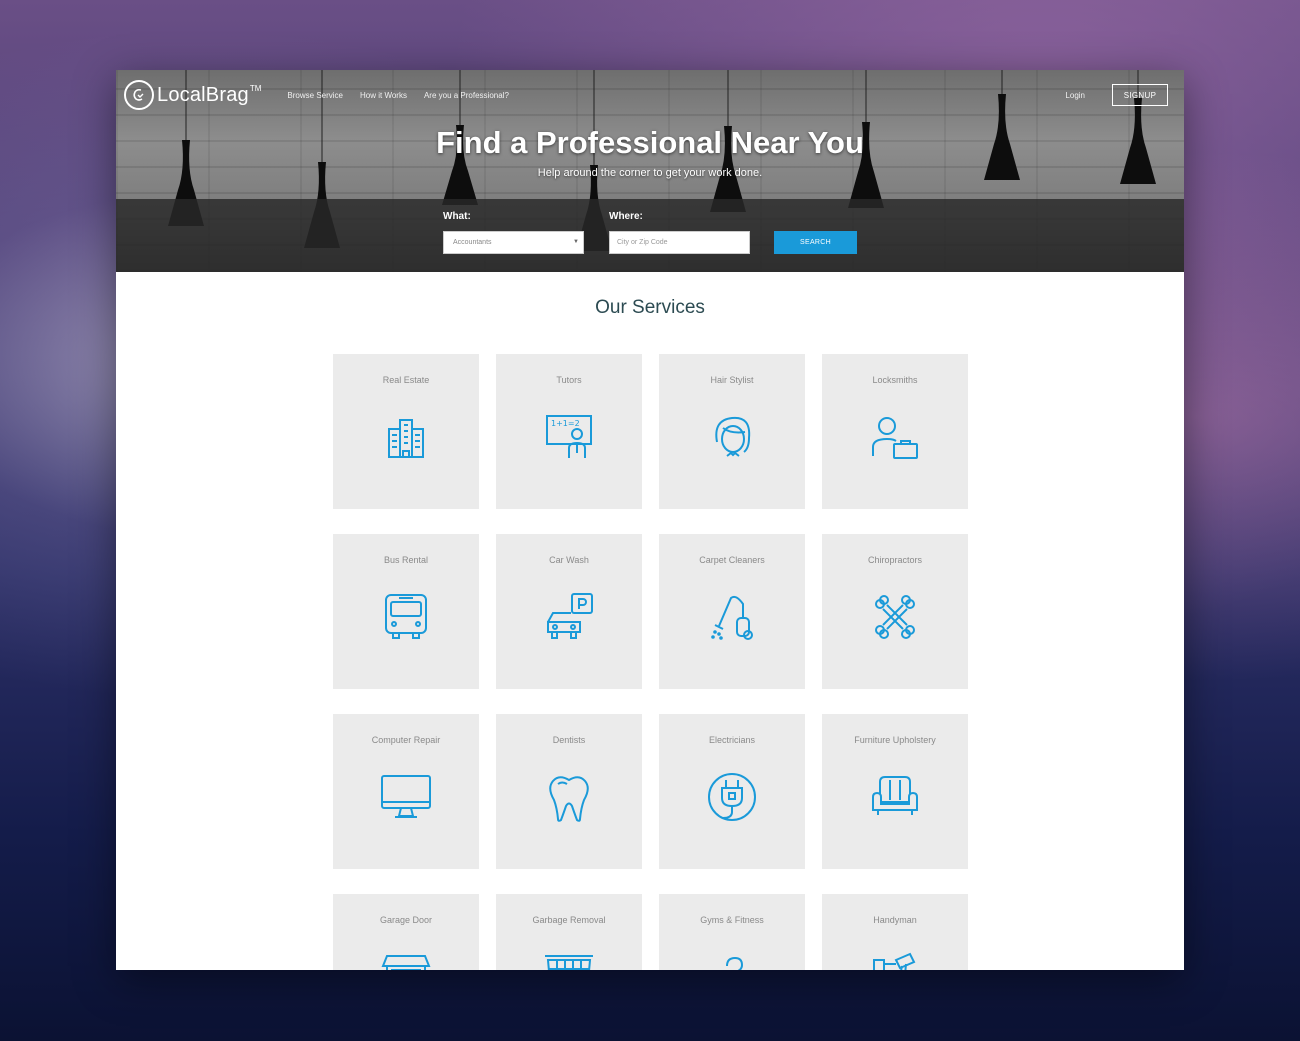 Image resolution: width=1300 pixels, height=1041 pixels. Describe the element at coordinates (732, 920) in the screenshot. I see `service-label: Gyms & Fitness` at that location.